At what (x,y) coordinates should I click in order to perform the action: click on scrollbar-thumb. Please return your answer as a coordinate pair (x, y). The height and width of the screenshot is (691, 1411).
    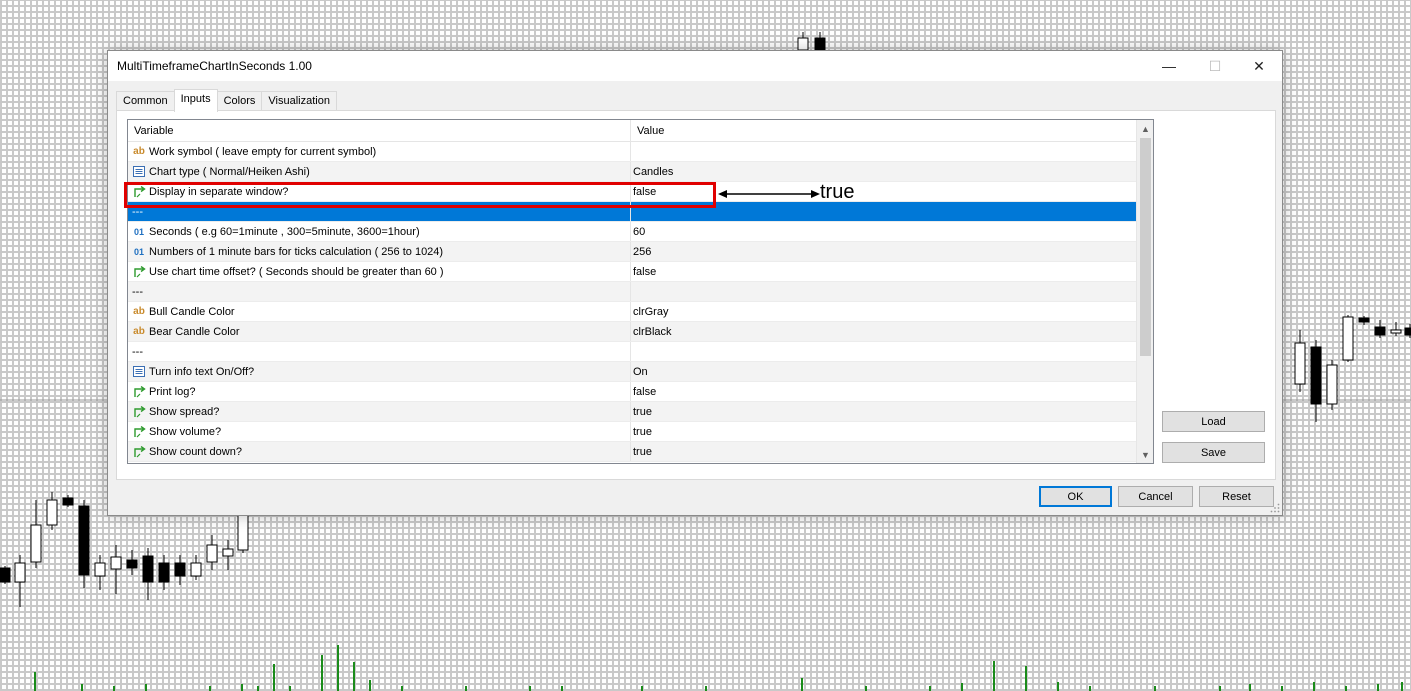
    Looking at the image, I should click on (1145, 247).